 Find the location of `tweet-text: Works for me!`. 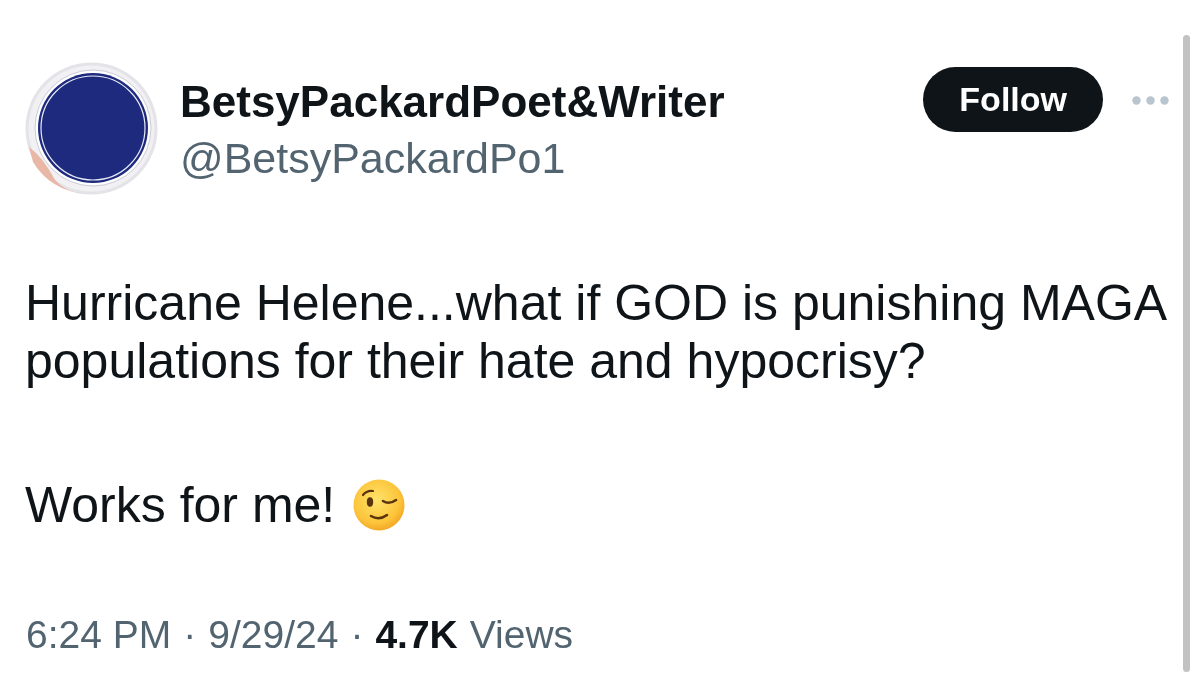

tweet-text: Works for me! is located at coordinates (180, 505).